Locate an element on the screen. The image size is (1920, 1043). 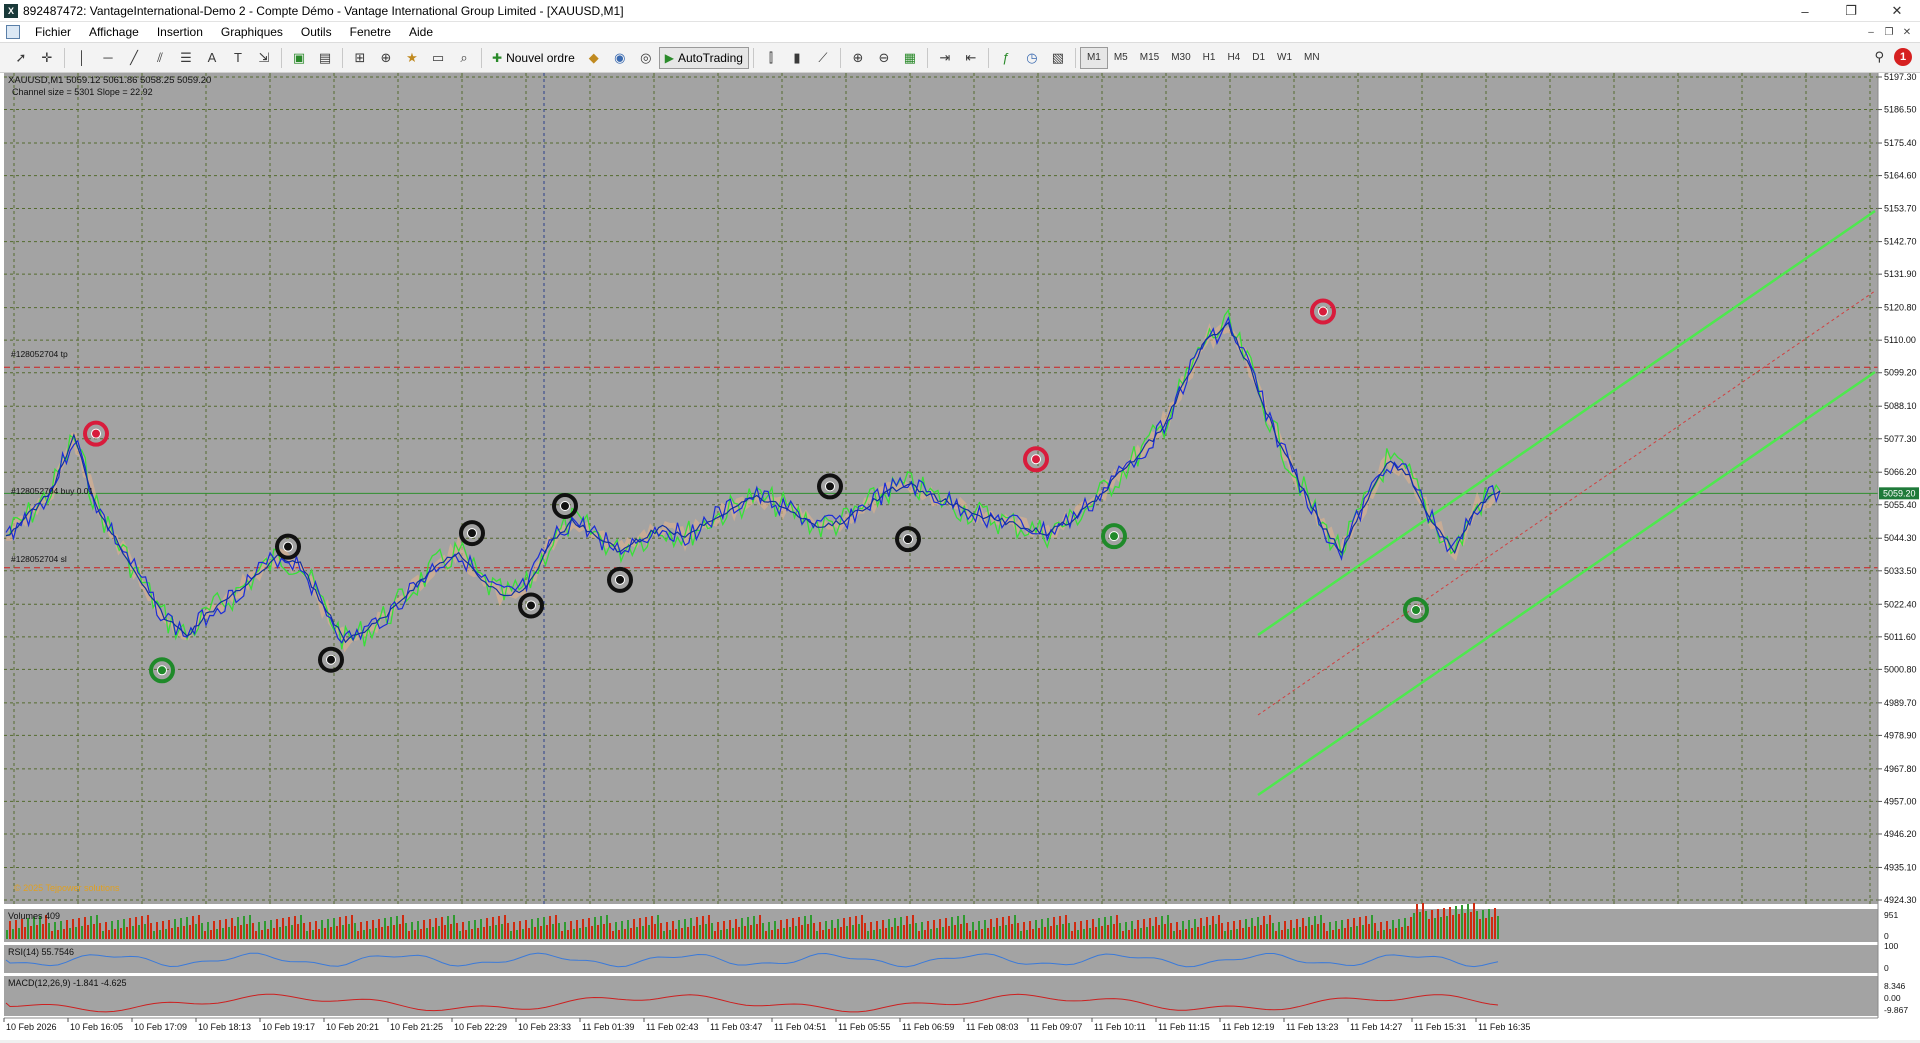
menu-fenetre: Fenetre is located at coordinates (370, 32).